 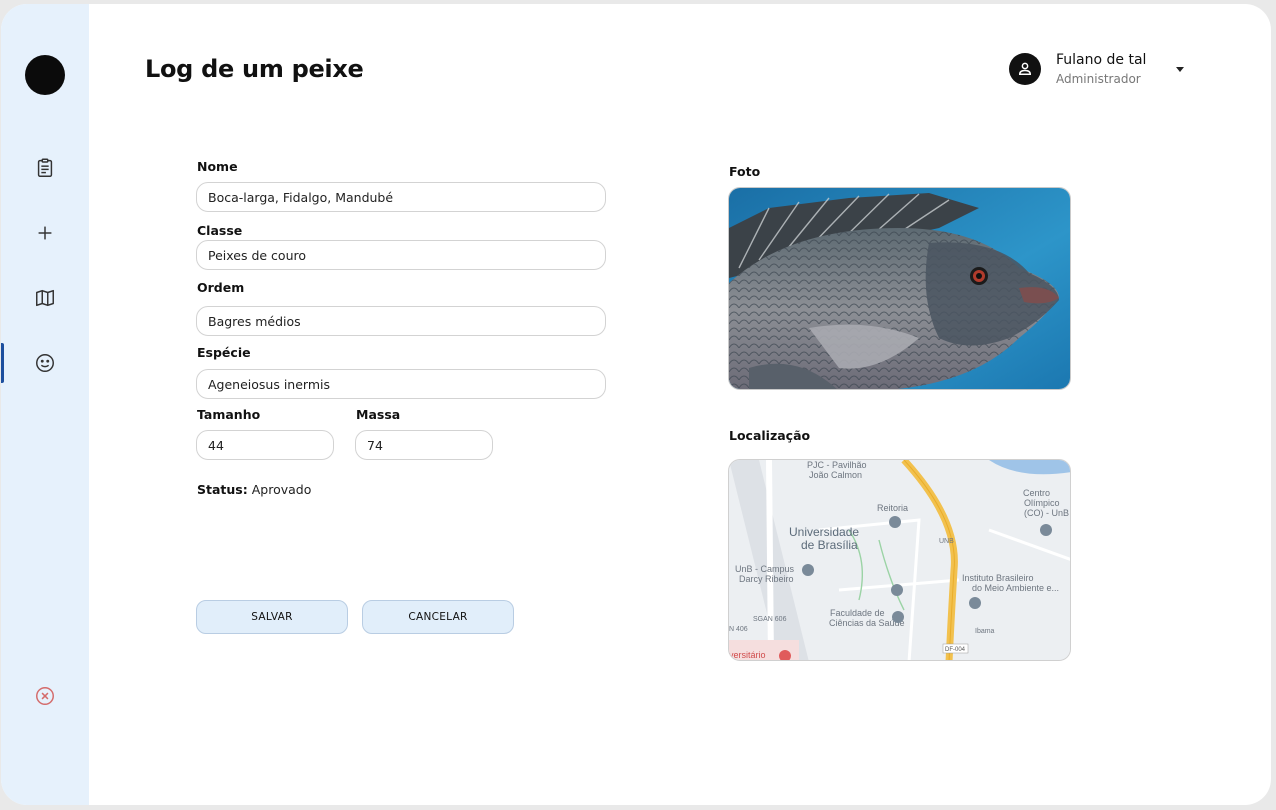 What do you see at coordinates (424, 445) in the screenshot?
I see `massa-input` at bounding box center [424, 445].